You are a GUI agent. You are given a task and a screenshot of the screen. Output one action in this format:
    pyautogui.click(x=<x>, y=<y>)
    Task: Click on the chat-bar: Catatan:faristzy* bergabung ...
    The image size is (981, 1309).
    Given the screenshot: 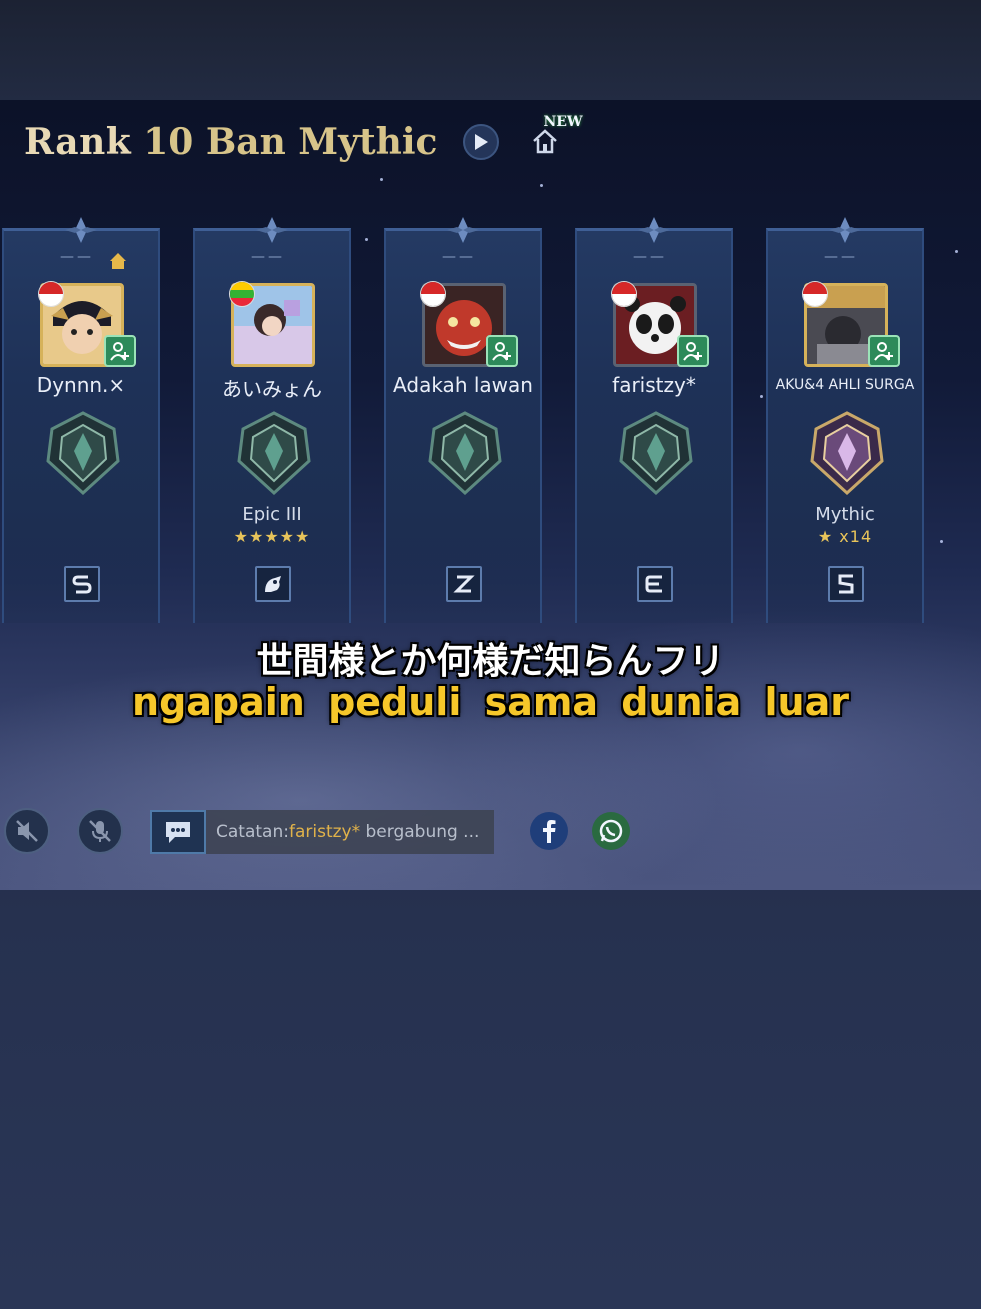 What is the action you would take?
    pyautogui.click(x=322, y=832)
    